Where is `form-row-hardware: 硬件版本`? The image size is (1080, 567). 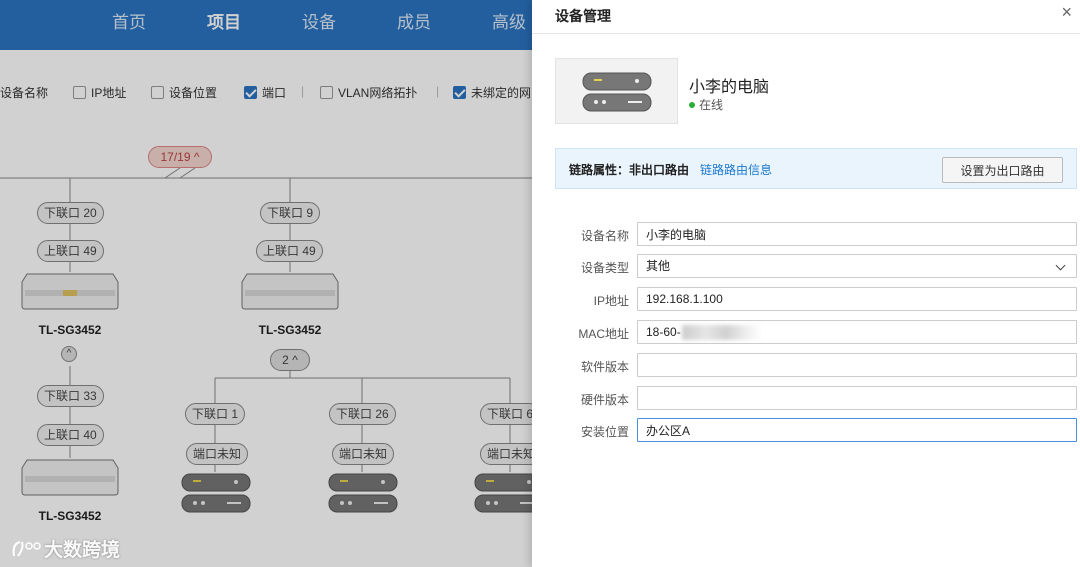 form-row-hardware: 硬件版本 is located at coordinates (816, 398).